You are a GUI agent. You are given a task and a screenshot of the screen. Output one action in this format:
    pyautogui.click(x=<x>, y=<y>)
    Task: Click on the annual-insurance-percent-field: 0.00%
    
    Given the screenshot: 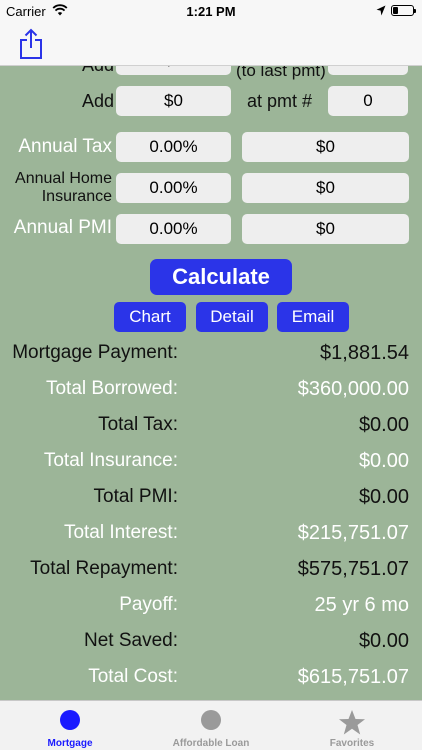 What is the action you would take?
    pyautogui.click(x=173, y=188)
    